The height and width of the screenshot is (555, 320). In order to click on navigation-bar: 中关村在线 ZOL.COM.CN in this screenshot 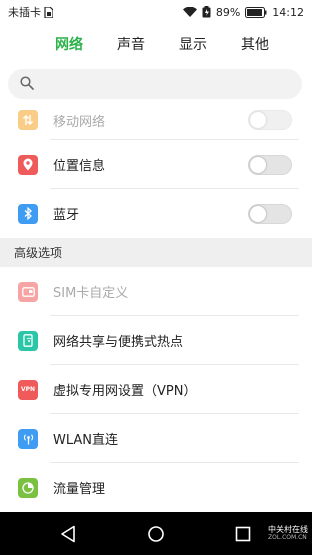, I will do `click(156, 533)`.